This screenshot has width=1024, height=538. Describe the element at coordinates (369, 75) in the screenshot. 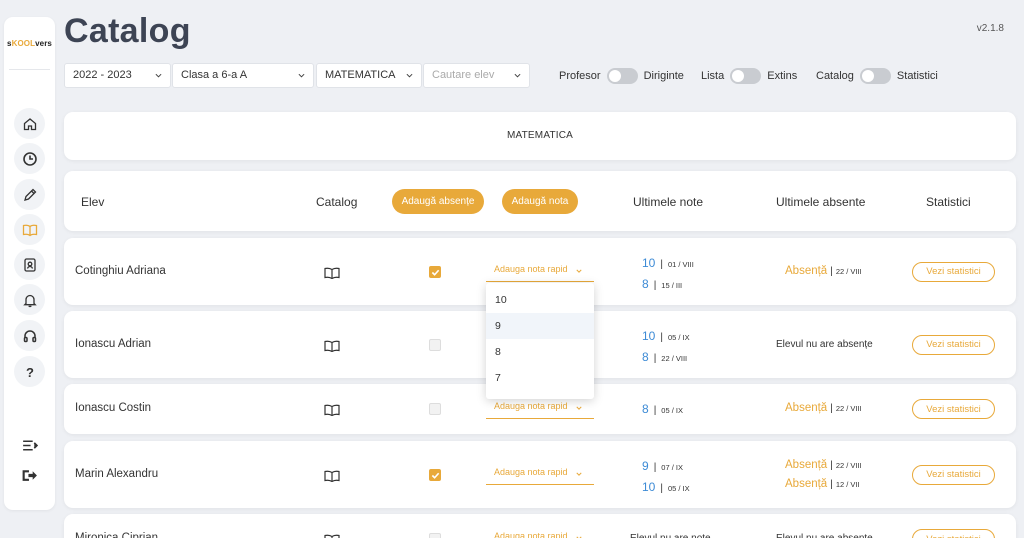

I see `subject-select: MATEMATICA` at that location.